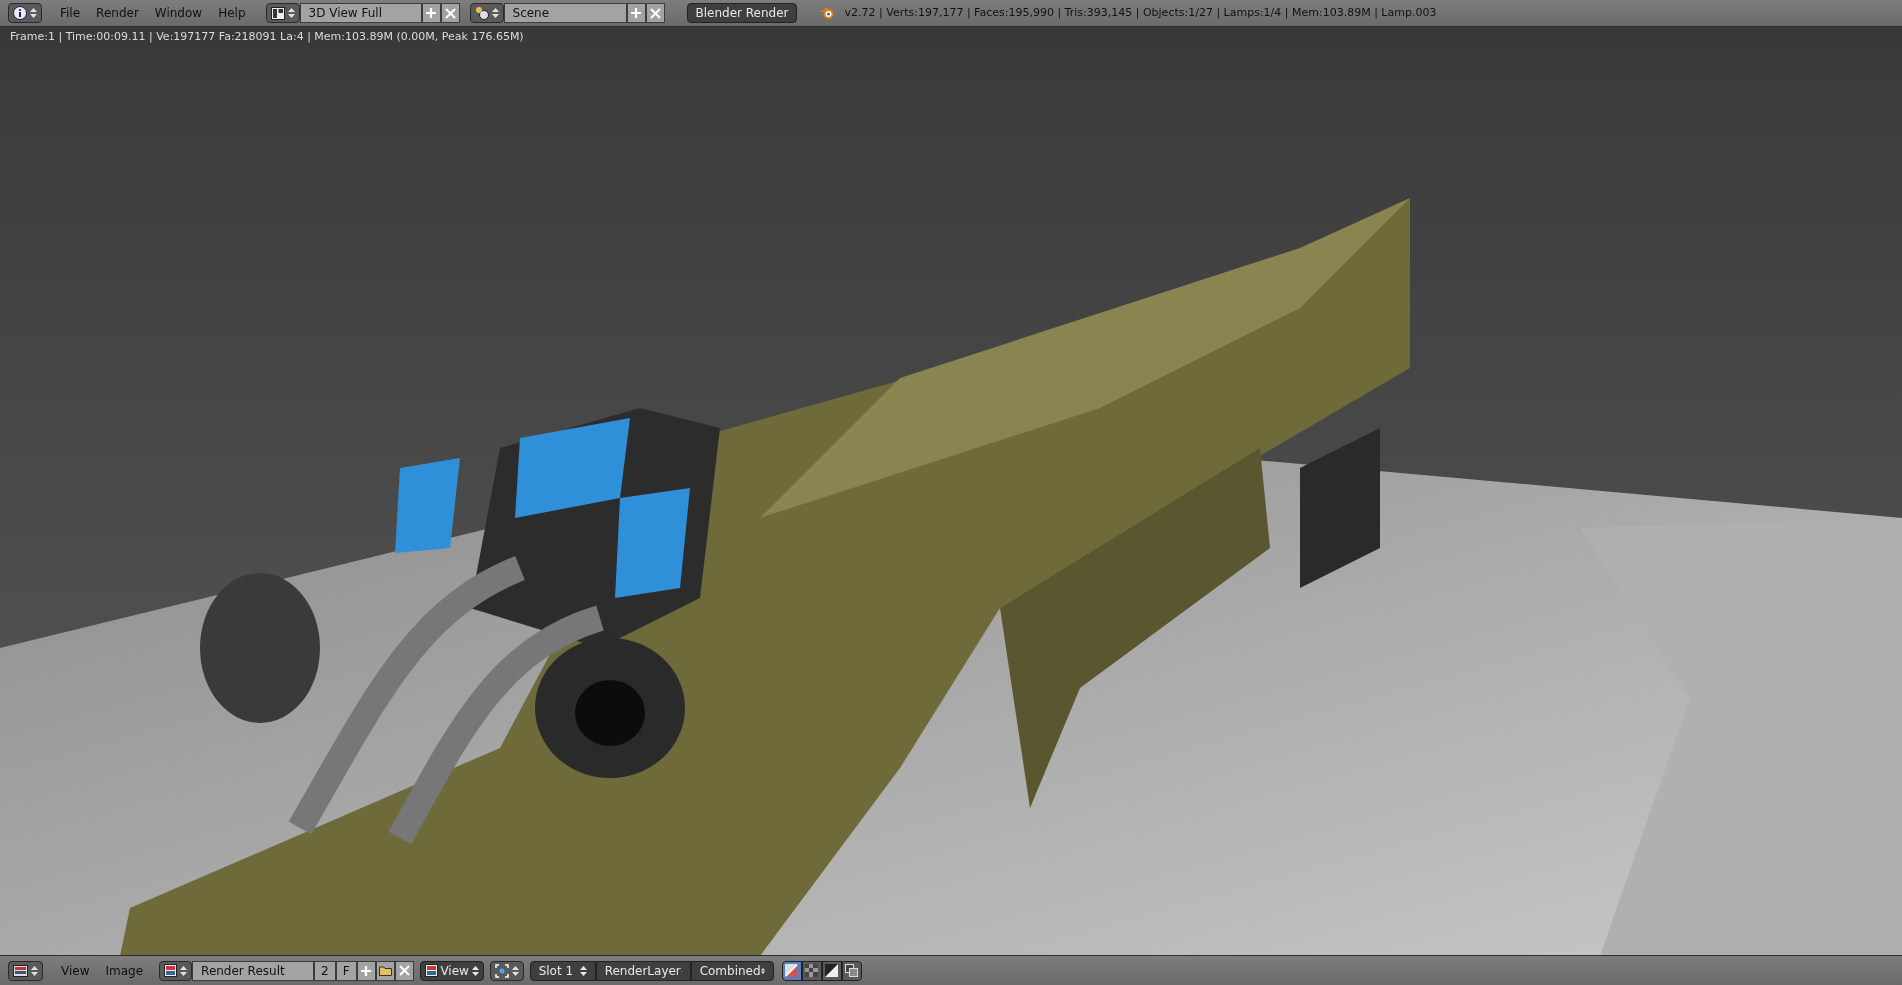 The width and height of the screenshot is (1902, 985). What do you see at coordinates (20, 970) in the screenshot?
I see `image-editor-icon` at bounding box center [20, 970].